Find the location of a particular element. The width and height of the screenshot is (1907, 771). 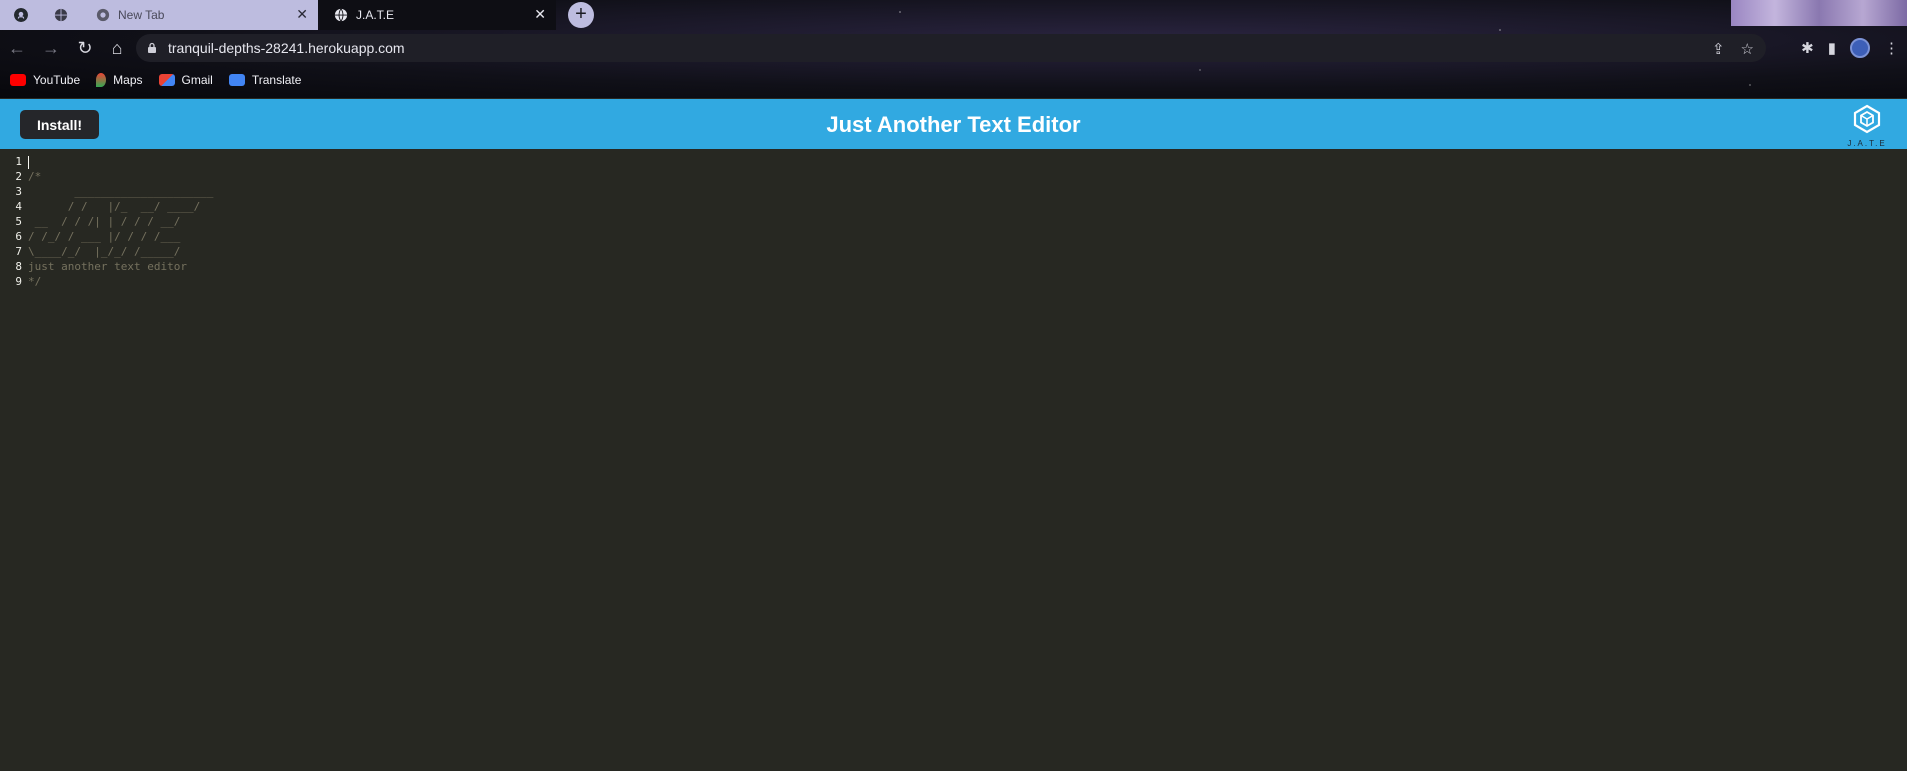

editor-line: 5 __ / / /| | / / / __/ is located at coordinates (106, 221).